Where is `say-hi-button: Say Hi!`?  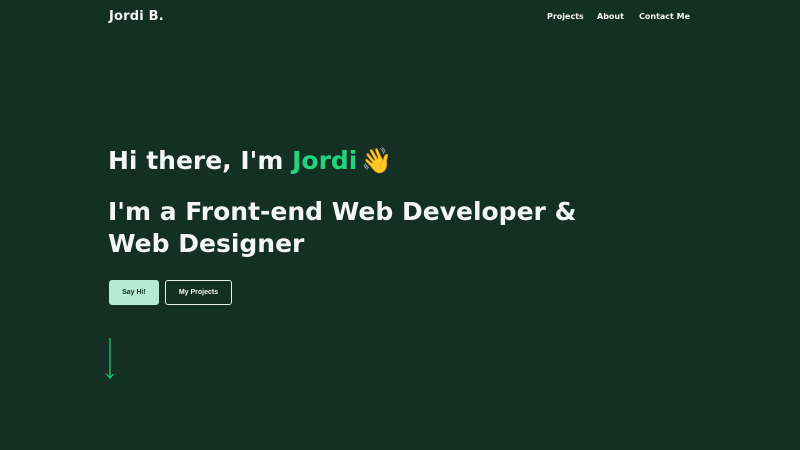
say-hi-button: Say Hi! is located at coordinates (134, 292).